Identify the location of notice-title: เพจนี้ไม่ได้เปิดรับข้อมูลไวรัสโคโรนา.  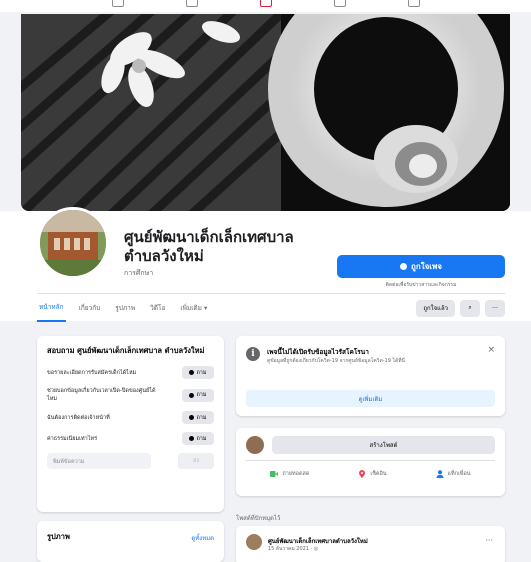
(318, 352).